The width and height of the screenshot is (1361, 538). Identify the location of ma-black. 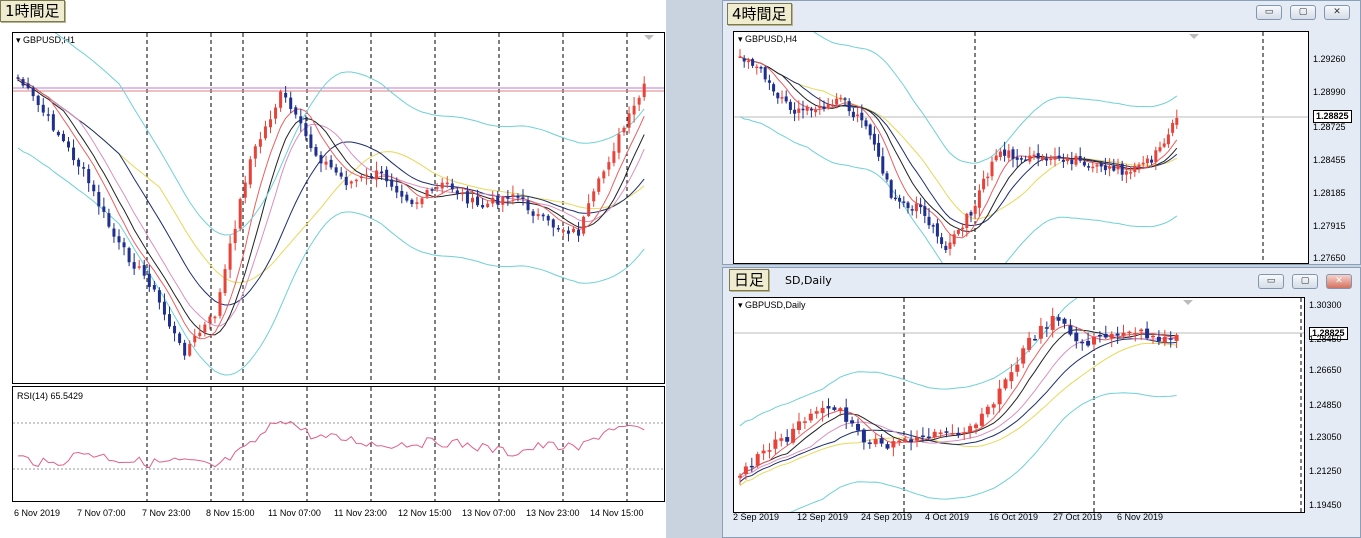
(958, 403).